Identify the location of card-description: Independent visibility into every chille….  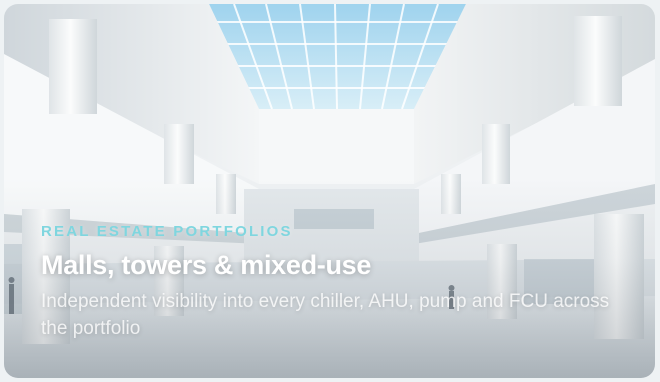
(325, 315).